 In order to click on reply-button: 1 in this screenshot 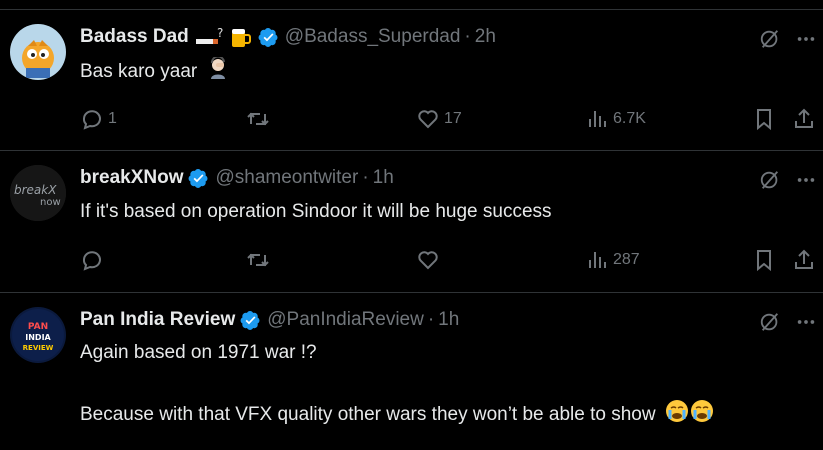, I will do `click(98, 119)`.